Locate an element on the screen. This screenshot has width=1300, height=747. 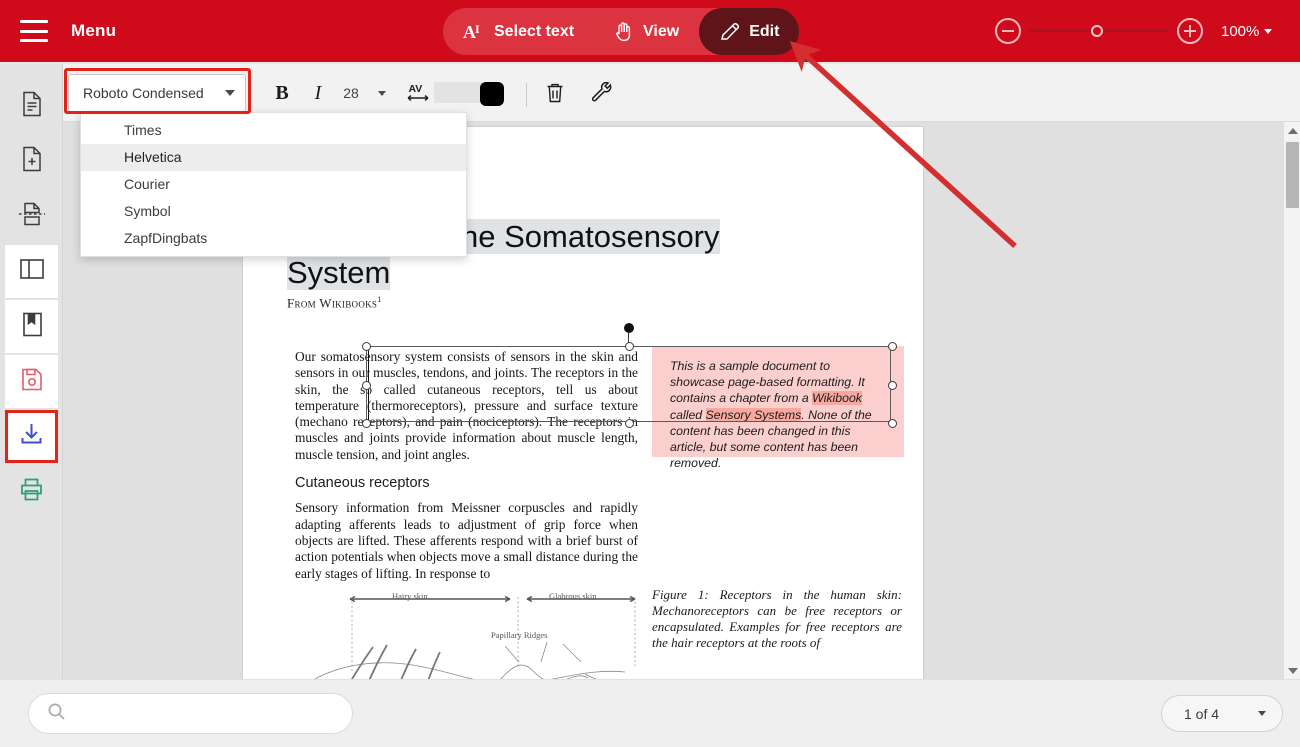
view-button: View is located at coordinates (646, 31).